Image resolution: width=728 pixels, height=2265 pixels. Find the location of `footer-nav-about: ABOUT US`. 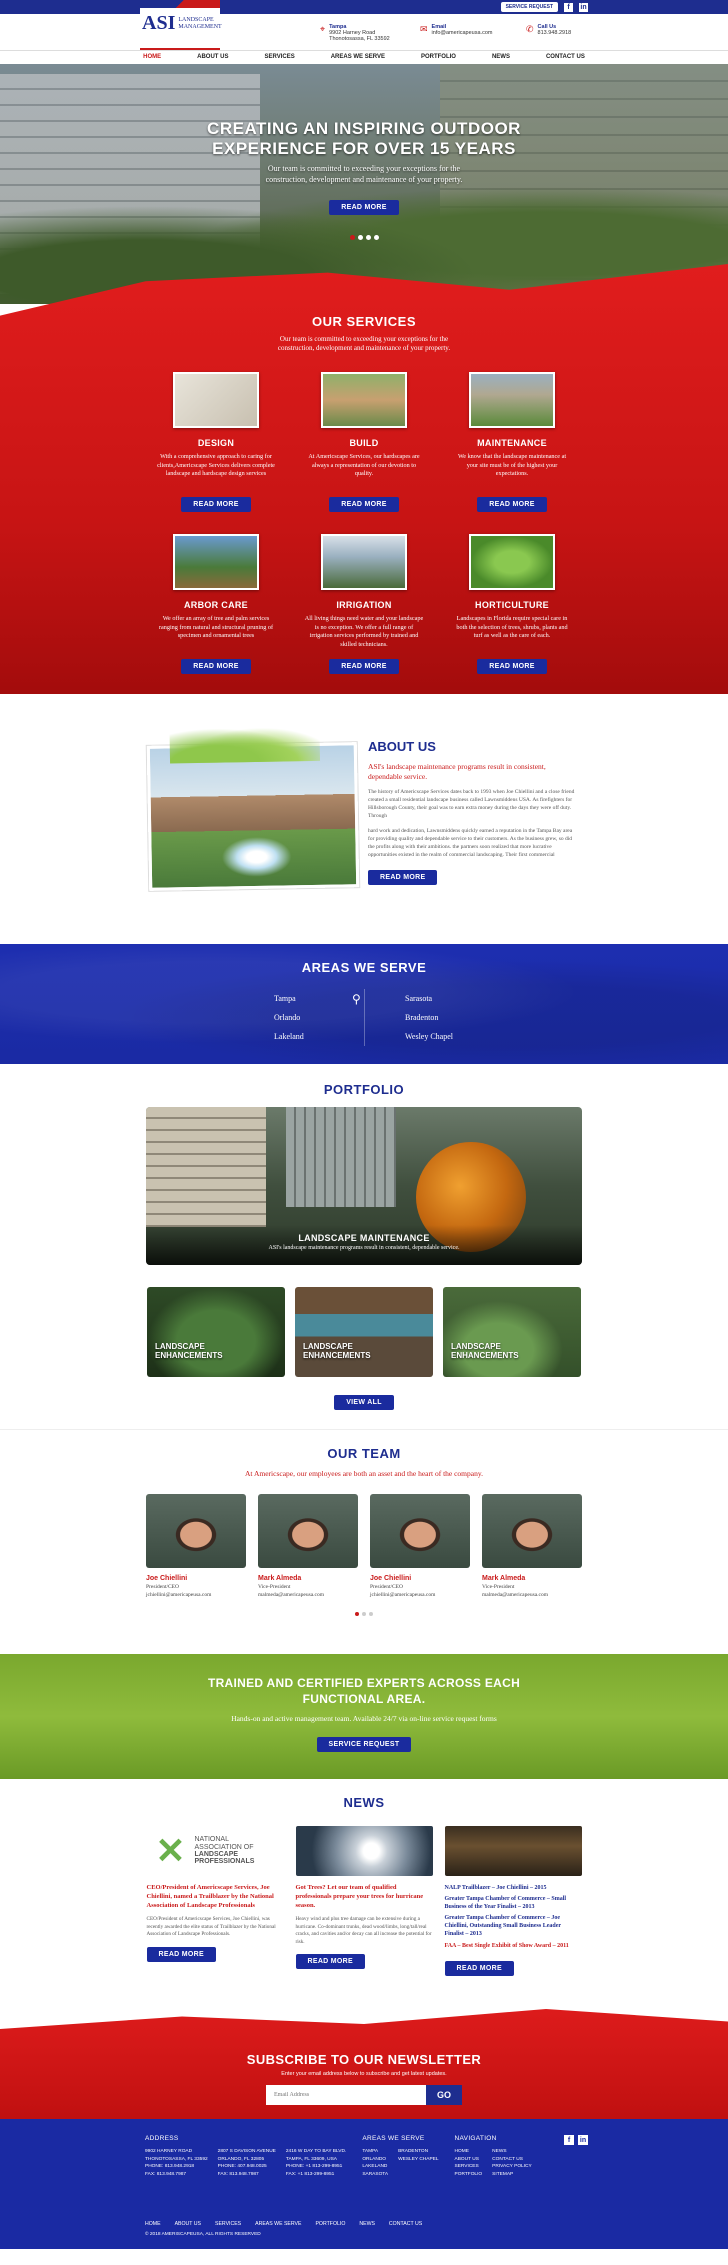

footer-nav-about: ABOUT US is located at coordinates (188, 2224).